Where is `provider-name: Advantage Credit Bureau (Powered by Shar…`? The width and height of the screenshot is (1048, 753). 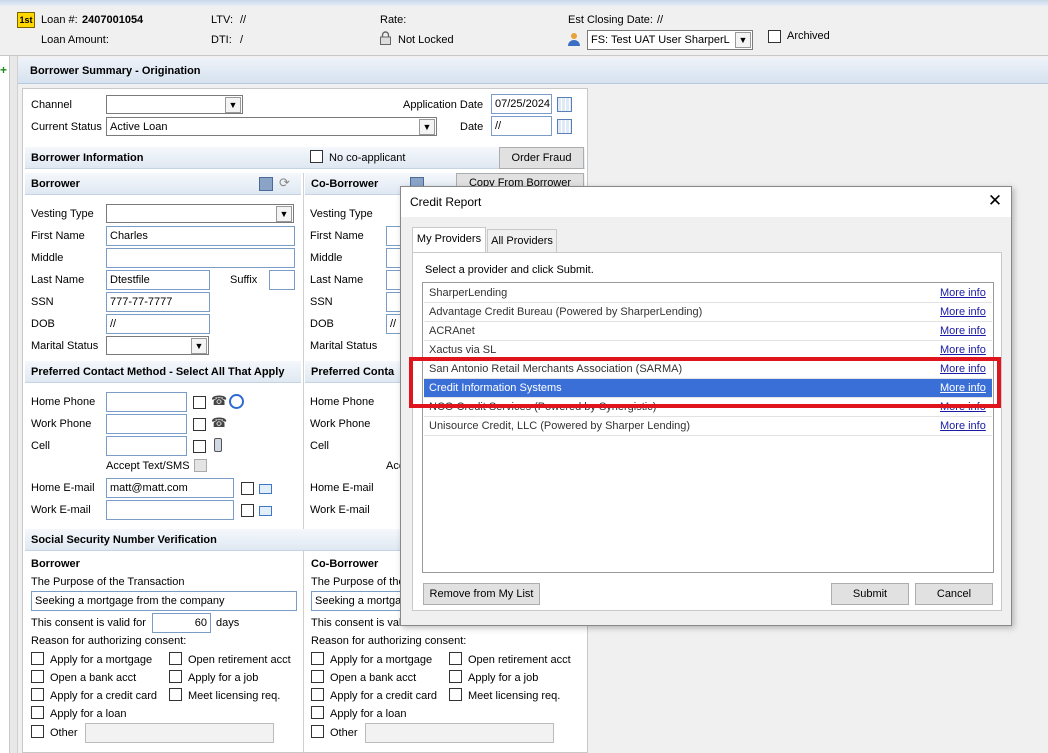
provider-name: Advantage Credit Bureau (Powered by Shar… is located at coordinates (566, 312).